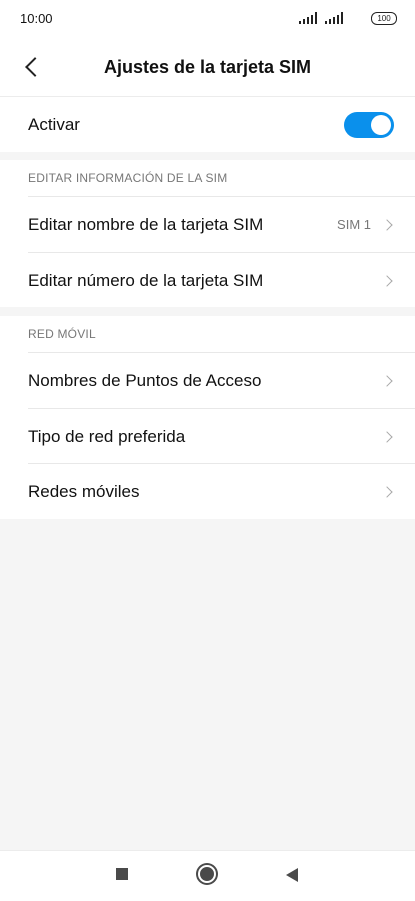 The height and width of the screenshot is (901, 415). What do you see at coordinates (321, 18) in the screenshot?
I see `signal-group` at bounding box center [321, 18].